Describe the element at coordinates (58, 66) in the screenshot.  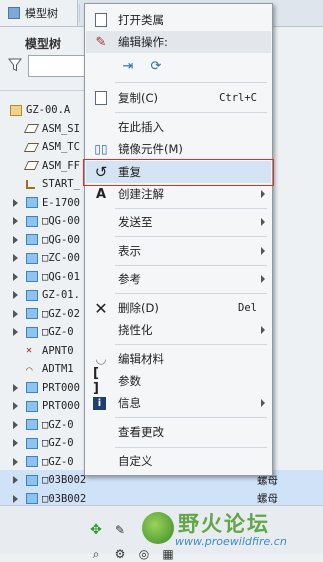
I see `tree-search-input` at that location.